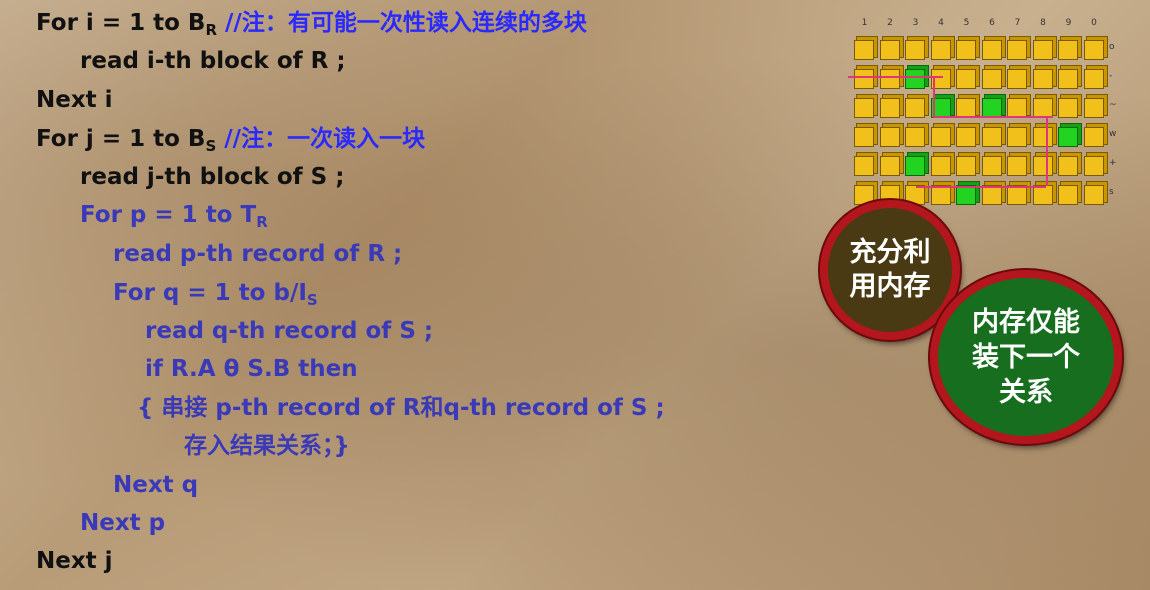 The image size is (1150, 590). What do you see at coordinates (890, 23) in the screenshot?
I see `column-number: 2` at bounding box center [890, 23].